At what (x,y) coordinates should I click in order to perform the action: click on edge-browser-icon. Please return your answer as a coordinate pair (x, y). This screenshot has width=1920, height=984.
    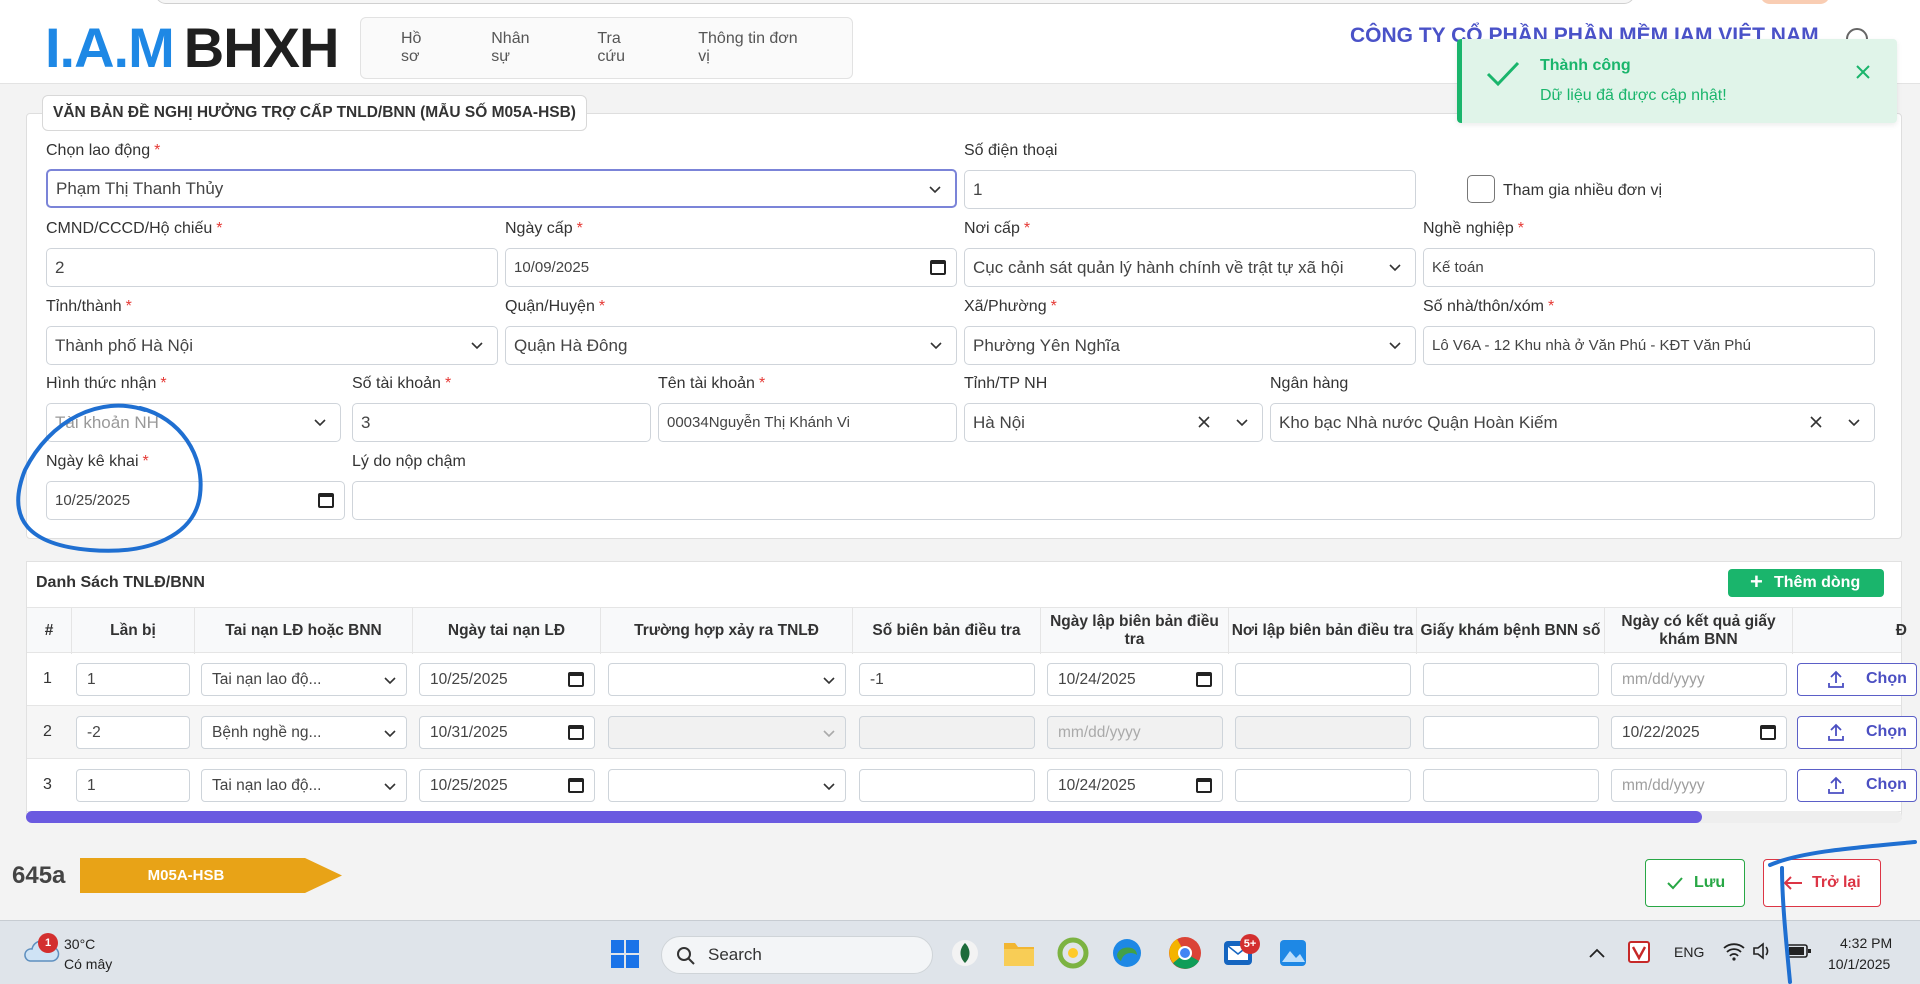
    Looking at the image, I should click on (1127, 953).